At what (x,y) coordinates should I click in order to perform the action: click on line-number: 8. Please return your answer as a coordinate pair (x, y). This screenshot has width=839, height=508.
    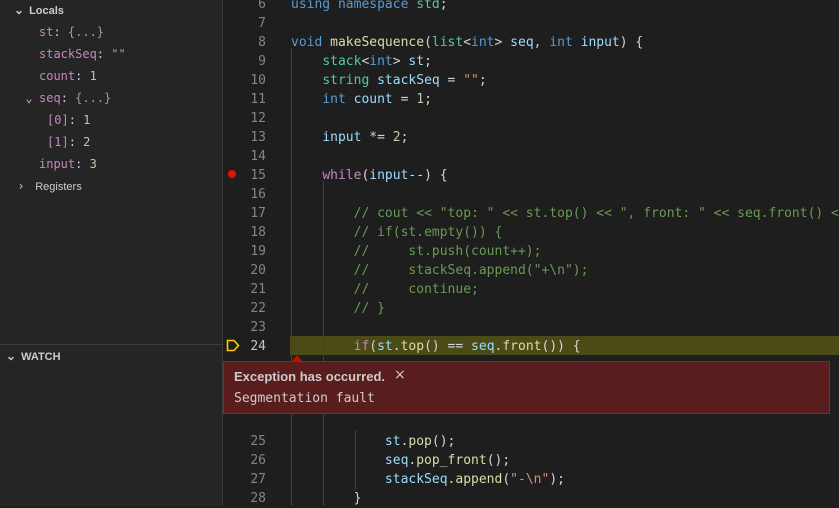
    Looking at the image, I should click on (262, 42).